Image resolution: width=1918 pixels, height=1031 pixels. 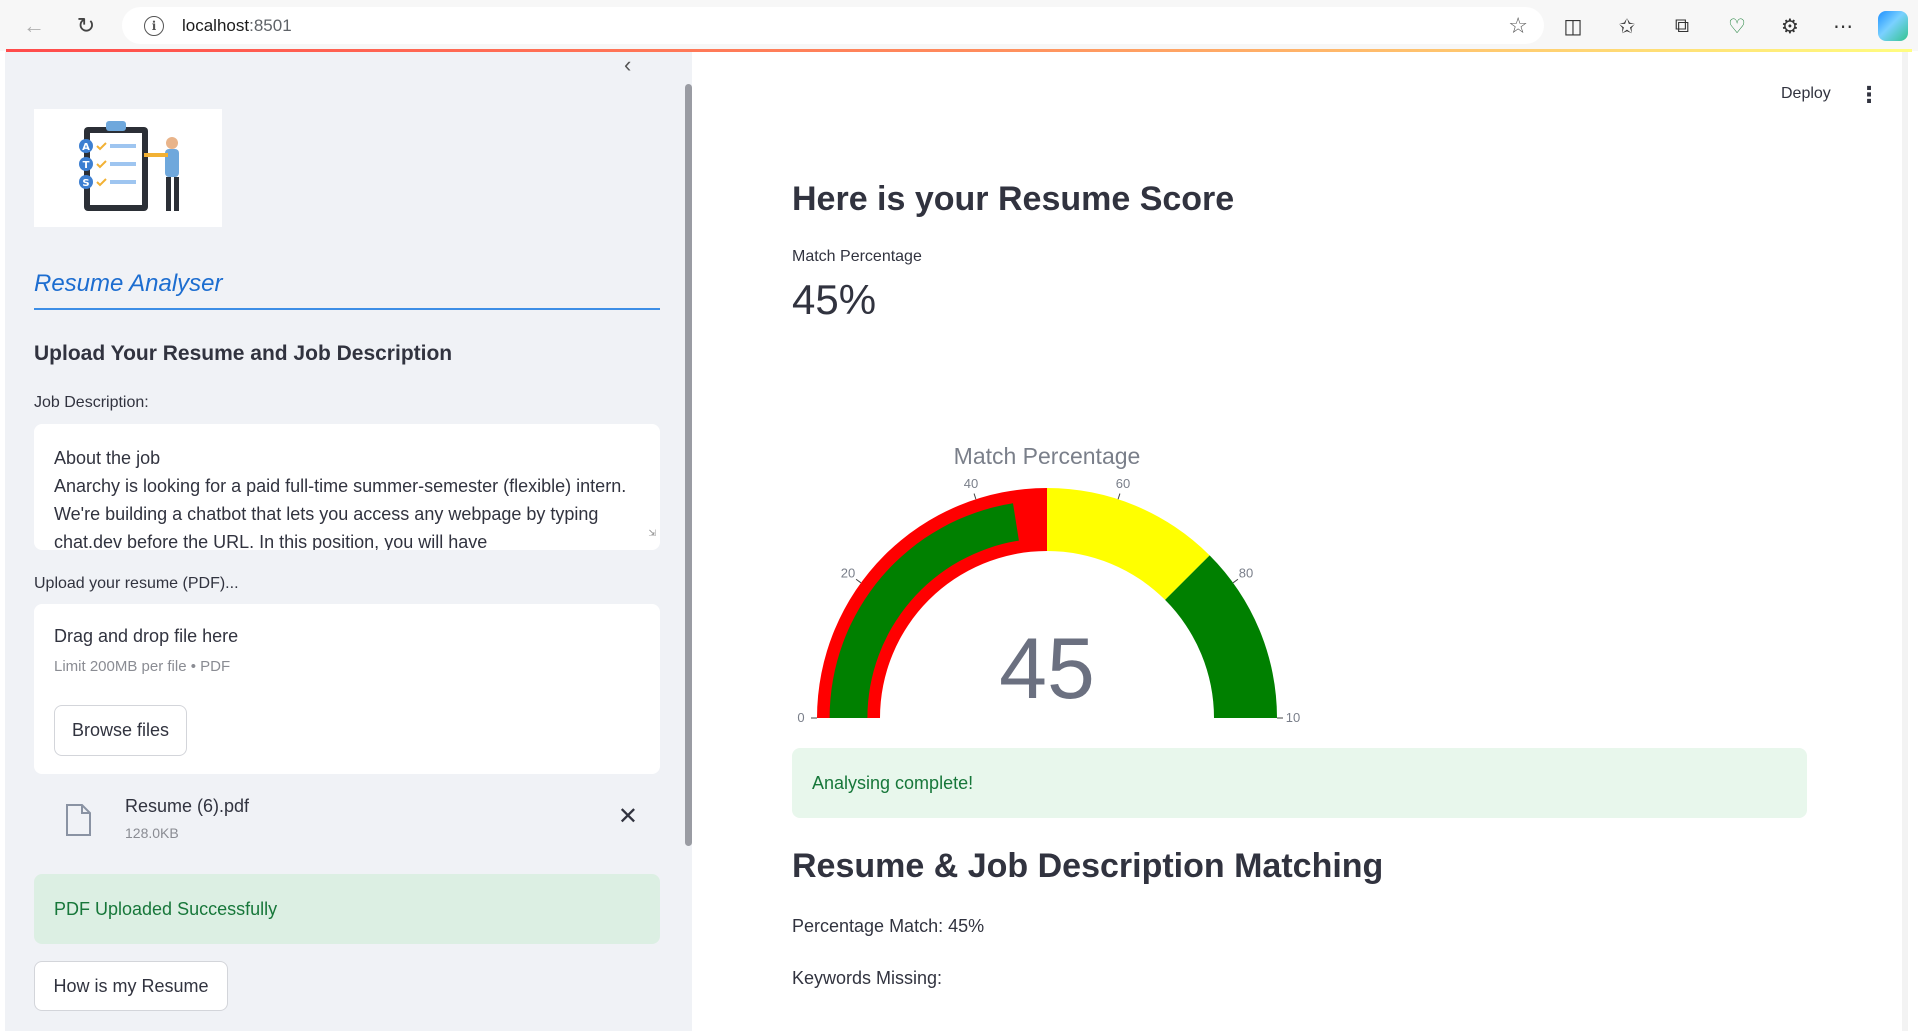 I want to click on split-screen-icon: ◫, so click(x=1573, y=26).